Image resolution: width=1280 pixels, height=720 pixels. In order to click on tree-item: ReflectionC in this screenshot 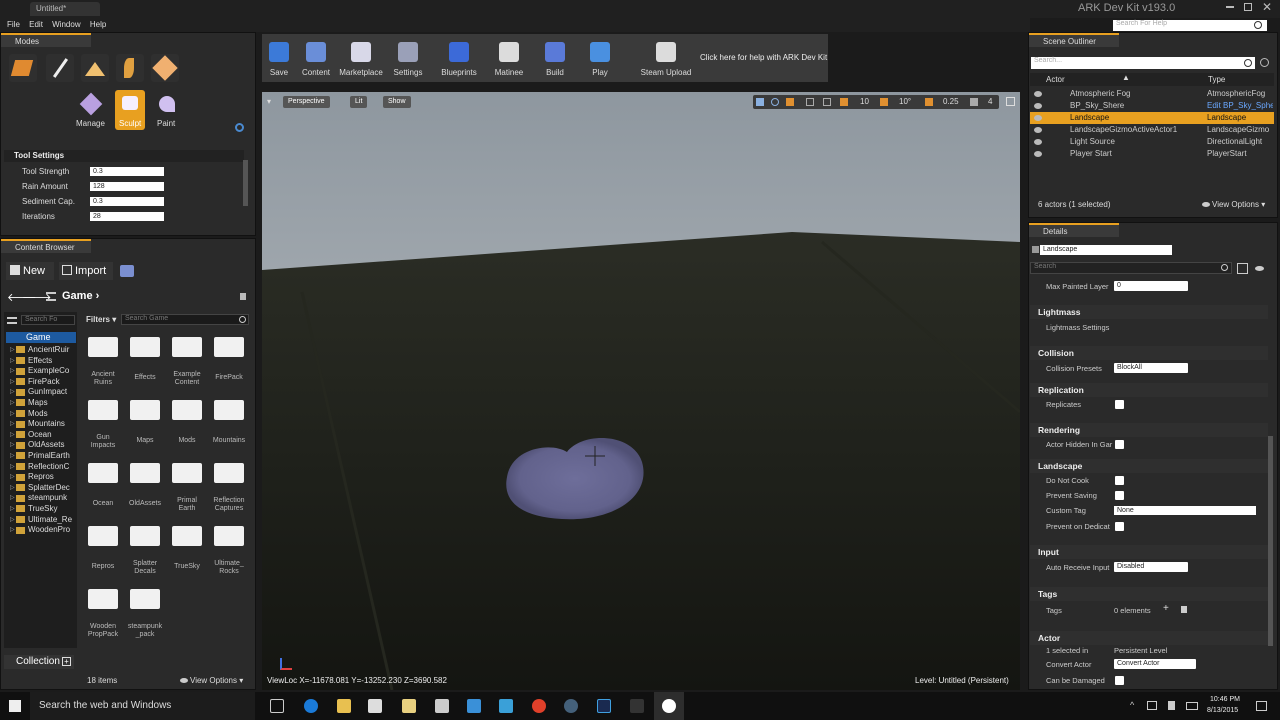, I will do `click(42, 466)`.